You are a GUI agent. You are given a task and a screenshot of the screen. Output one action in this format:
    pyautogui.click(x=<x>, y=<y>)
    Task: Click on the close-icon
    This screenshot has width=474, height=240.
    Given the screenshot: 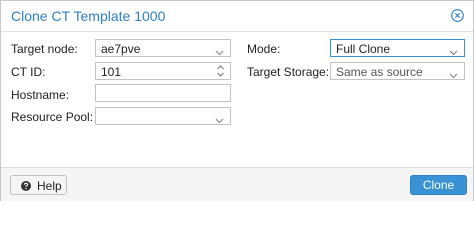 What is the action you would take?
    pyautogui.click(x=457, y=15)
    